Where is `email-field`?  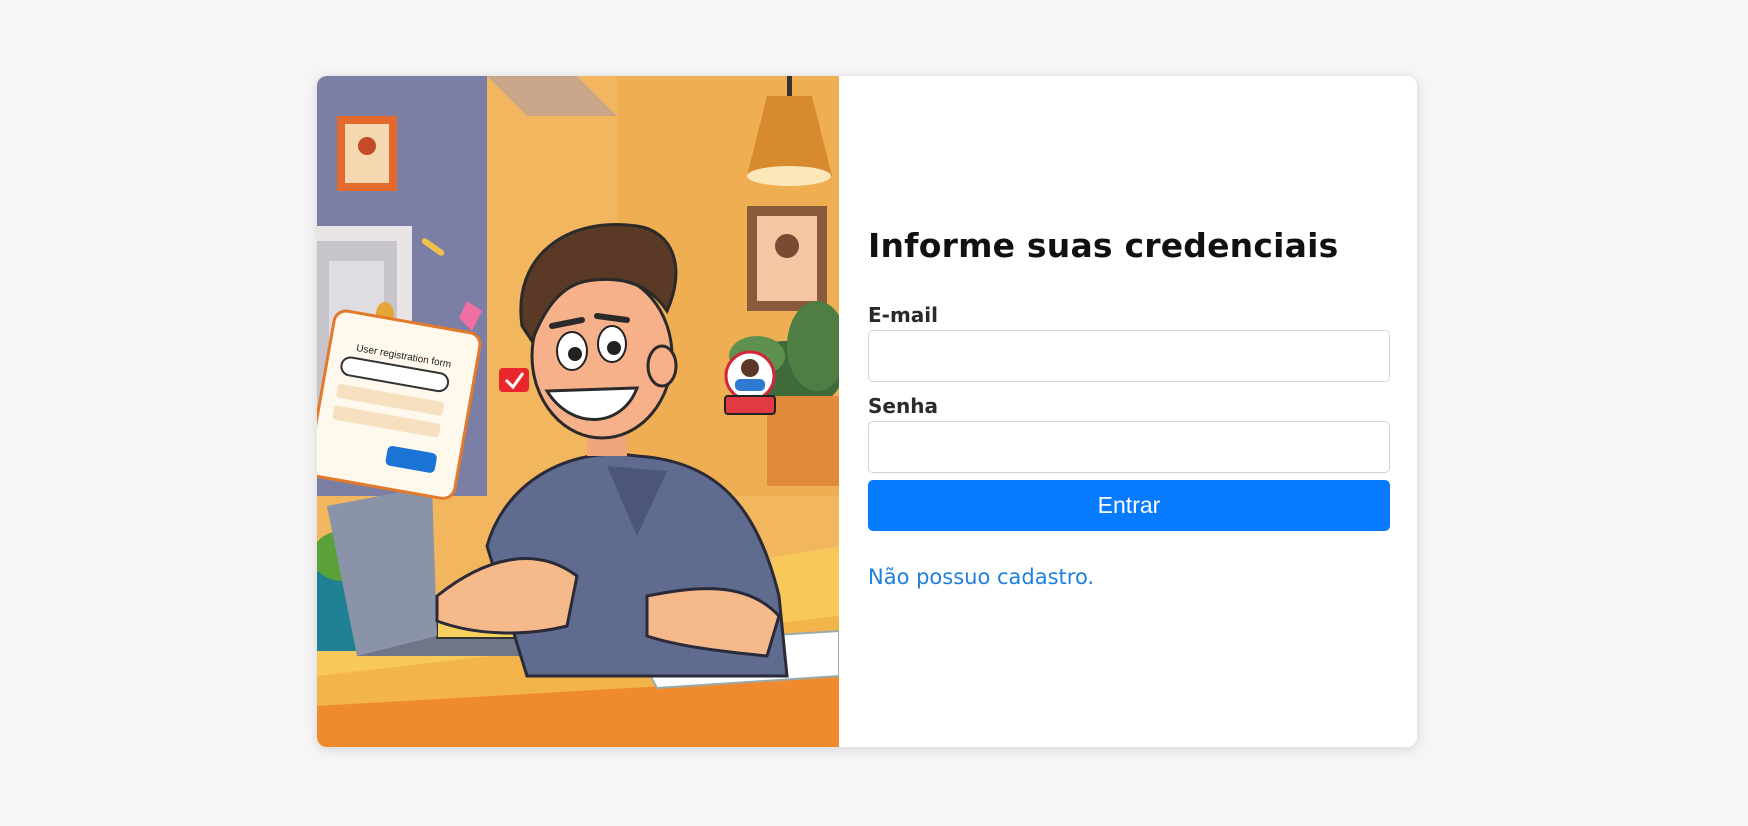 email-field is located at coordinates (1129, 355).